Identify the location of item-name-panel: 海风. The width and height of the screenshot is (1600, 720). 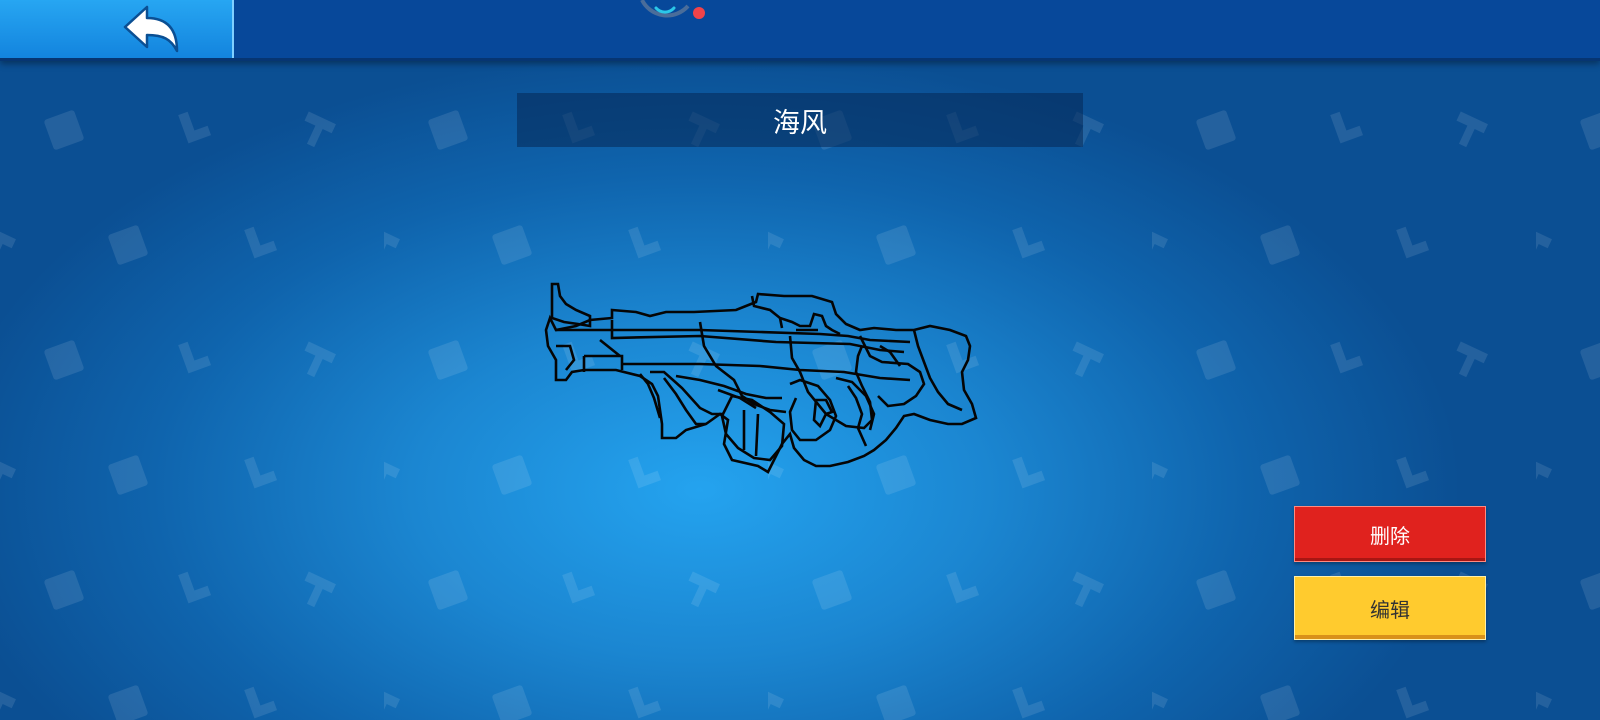
(800, 120).